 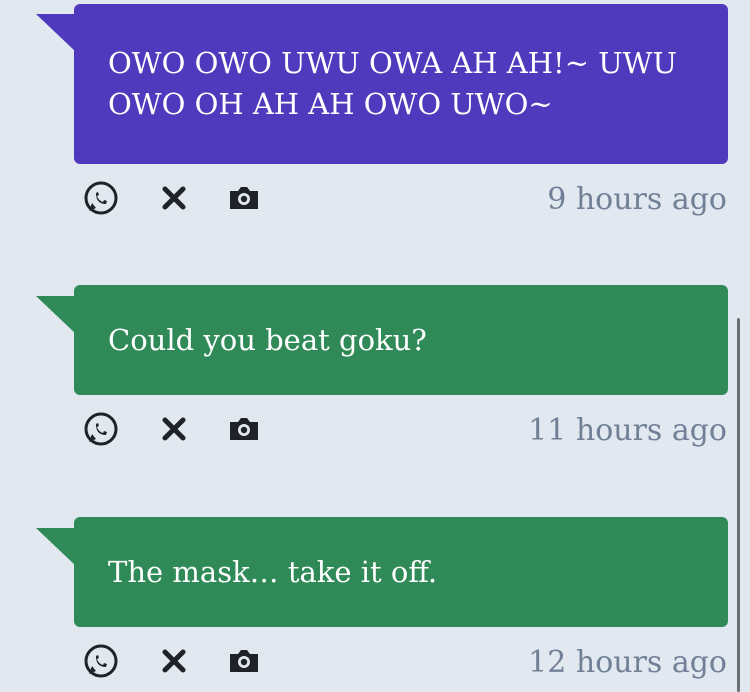 What do you see at coordinates (375, 663) in the screenshot?
I see `message-actions: 12 hours ago` at bounding box center [375, 663].